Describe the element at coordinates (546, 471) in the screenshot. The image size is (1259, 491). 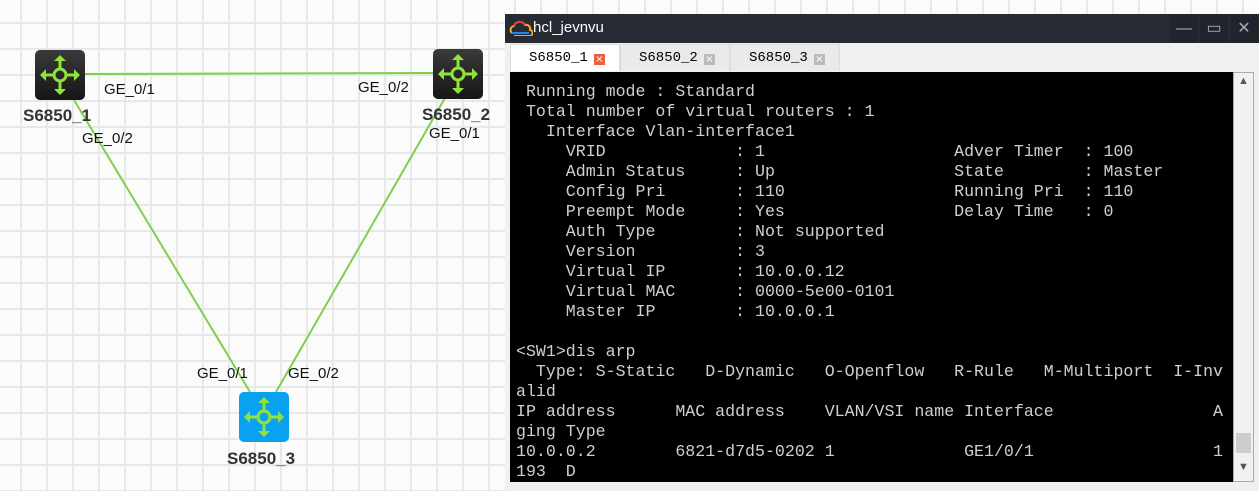
I see `terminal-line: 193 D` at that location.